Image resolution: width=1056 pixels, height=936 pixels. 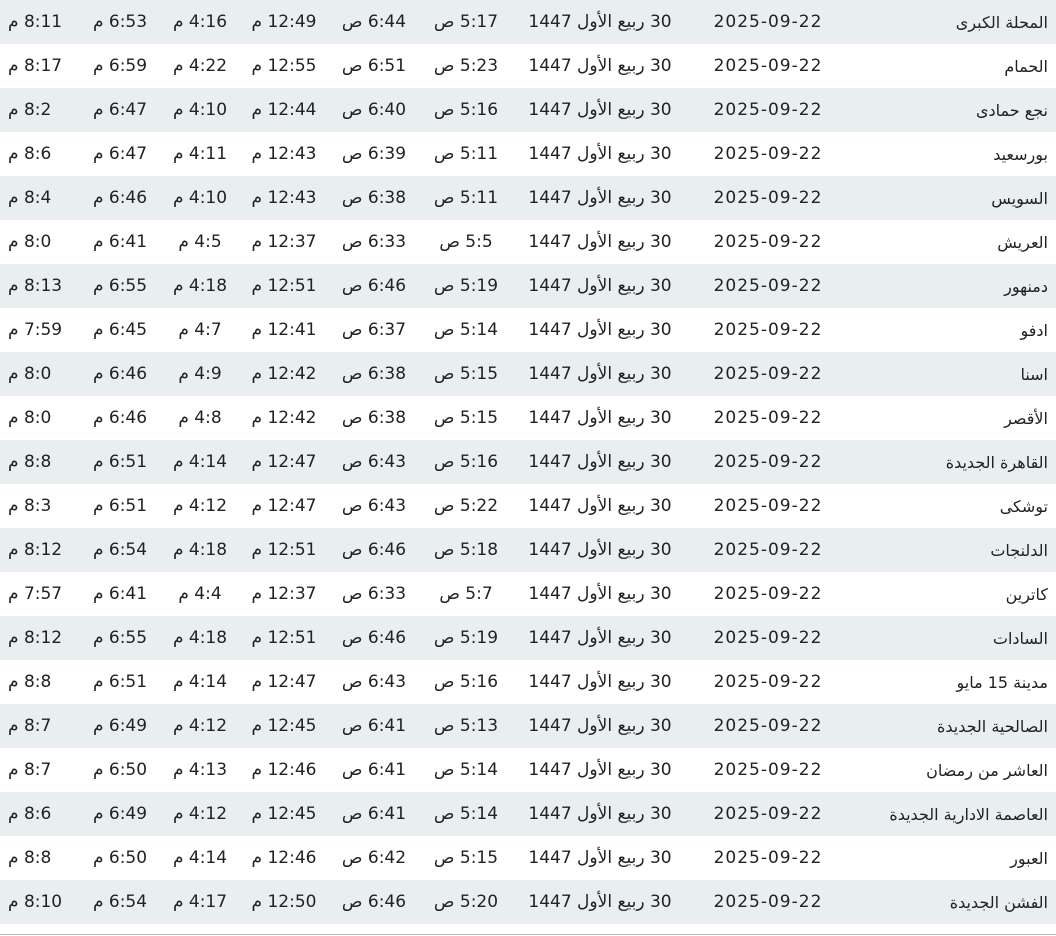 I want to click on maghrib-time-cell: 6:55 م, so click(x=120, y=286).